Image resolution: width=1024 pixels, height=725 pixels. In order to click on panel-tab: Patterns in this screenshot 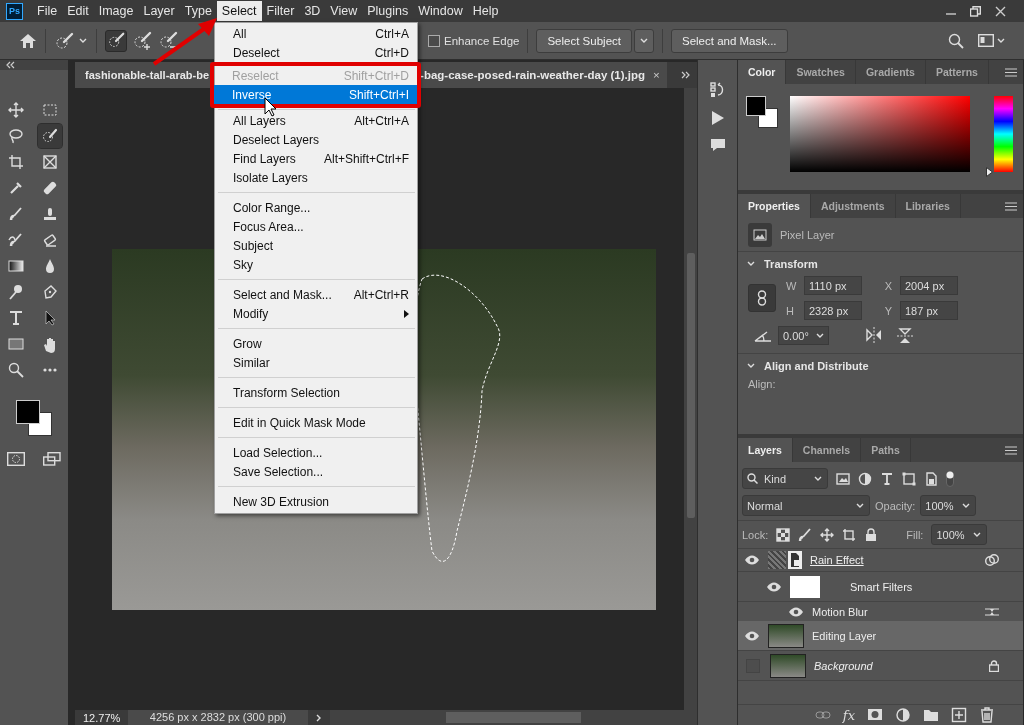, I will do `click(957, 72)`.